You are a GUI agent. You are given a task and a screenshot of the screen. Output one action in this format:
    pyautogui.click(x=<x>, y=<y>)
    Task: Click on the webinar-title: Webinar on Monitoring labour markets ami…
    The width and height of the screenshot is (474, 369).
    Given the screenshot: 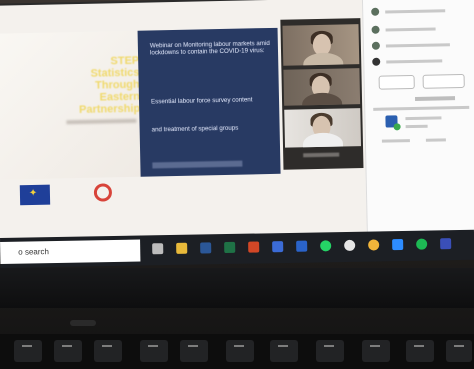 What is the action you would take?
    pyautogui.click(x=209, y=48)
    